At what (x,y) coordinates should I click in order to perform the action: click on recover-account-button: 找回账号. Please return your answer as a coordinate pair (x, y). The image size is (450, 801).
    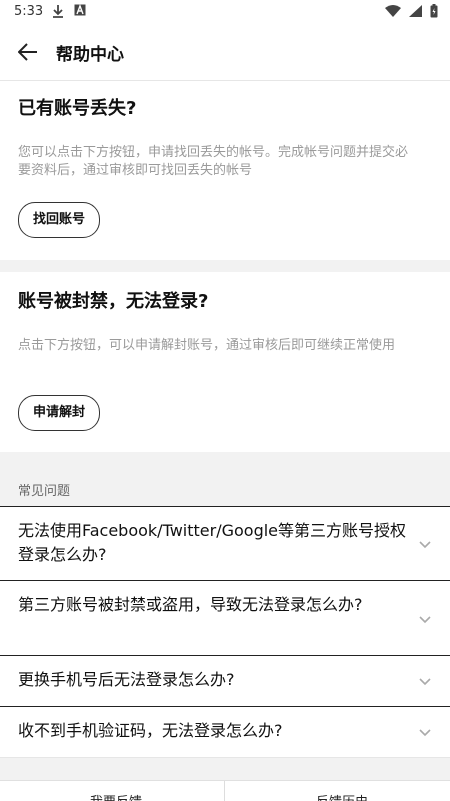
    Looking at the image, I should click on (59, 220).